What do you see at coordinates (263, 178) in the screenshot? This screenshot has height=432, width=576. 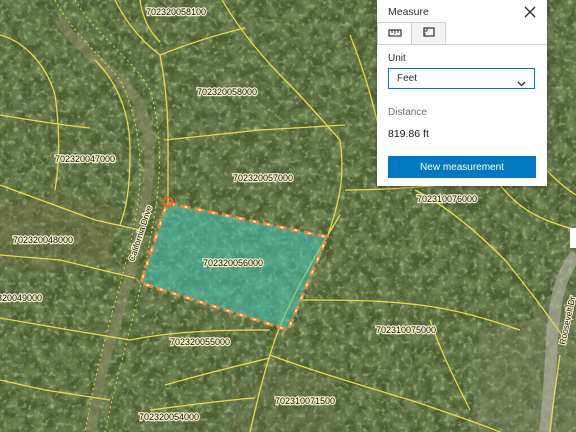 I see `parcel-label: 702320057000` at bounding box center [263, 178].